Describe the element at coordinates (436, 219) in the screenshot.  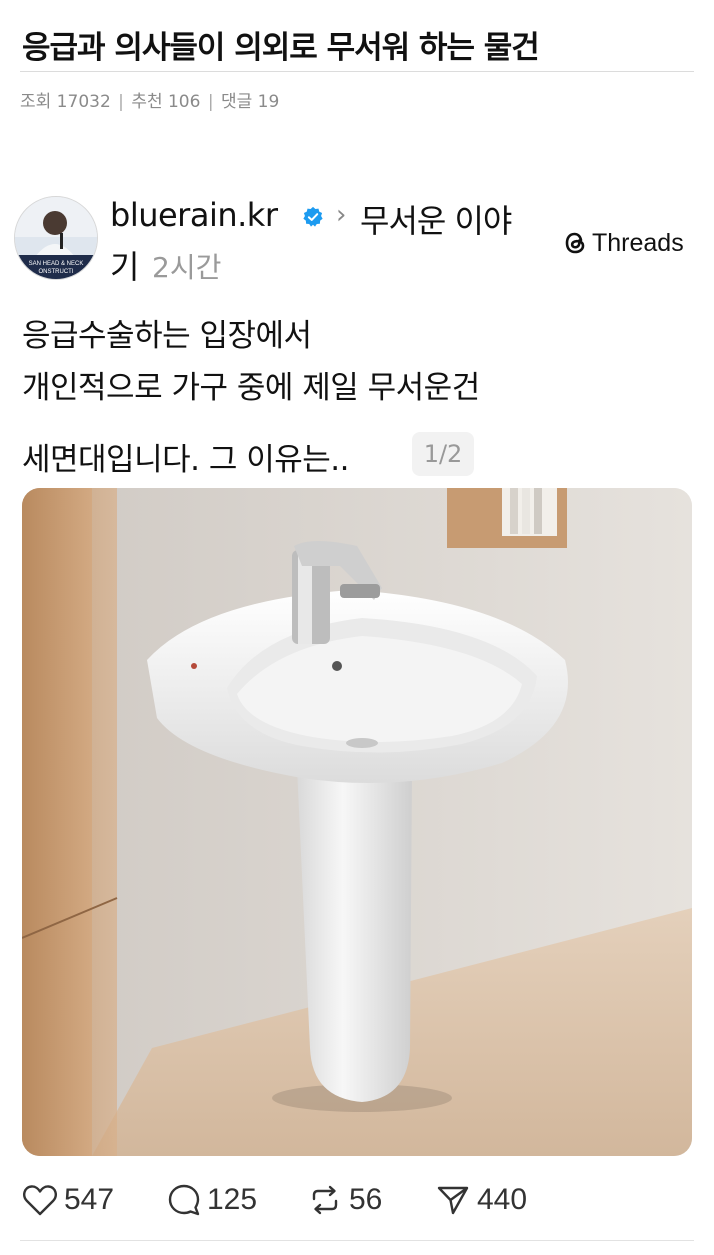
I see `community-name: 무서운 이야` at that location.